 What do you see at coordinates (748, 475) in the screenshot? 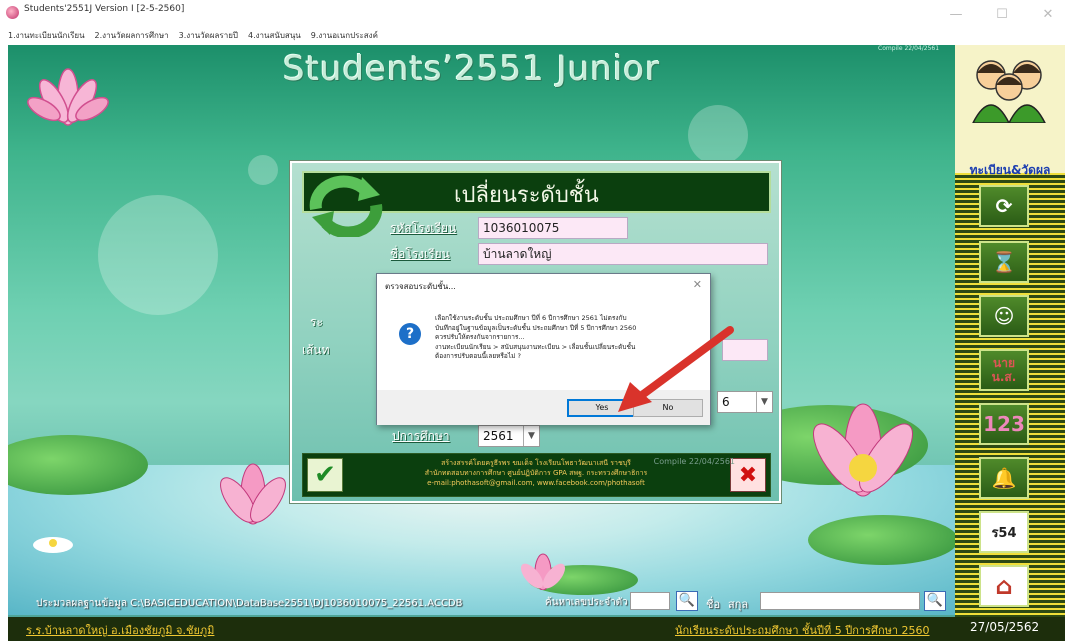
I see `cancel-button: ✖` at bounding box center [748, 475].